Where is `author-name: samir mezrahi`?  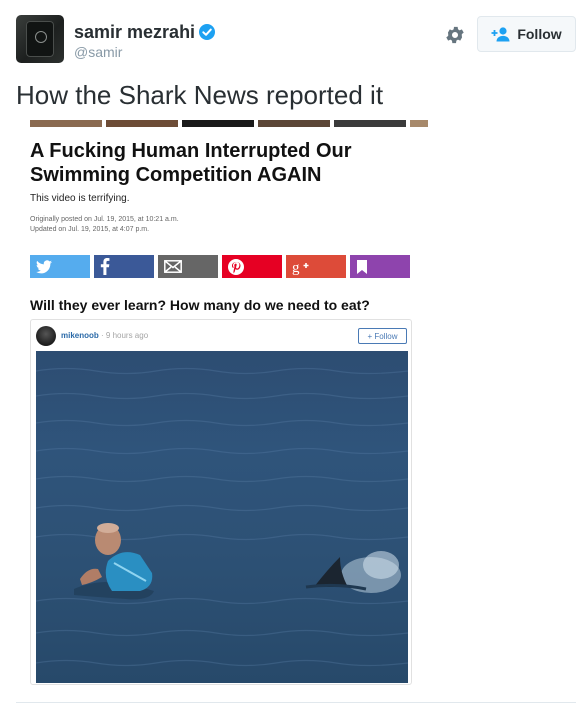 author-name: samir mezrahi is located at coordinates (145, 32).